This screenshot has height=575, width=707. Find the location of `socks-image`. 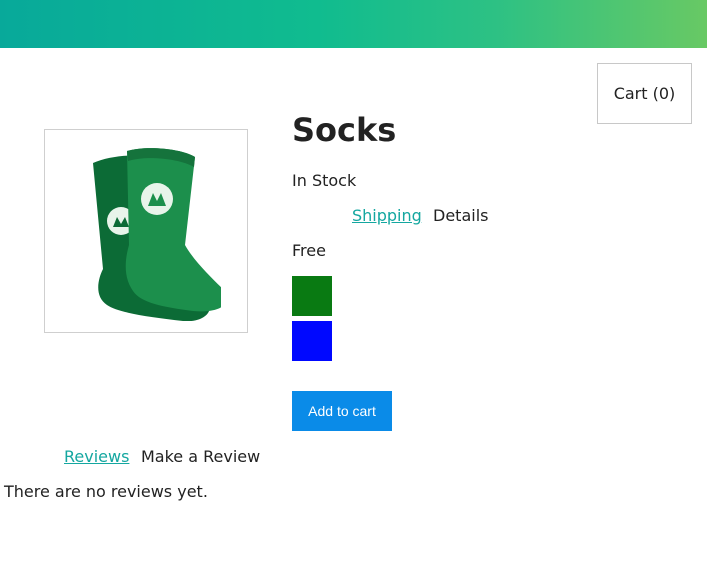

socks-image is located at coordinates (157, 234).